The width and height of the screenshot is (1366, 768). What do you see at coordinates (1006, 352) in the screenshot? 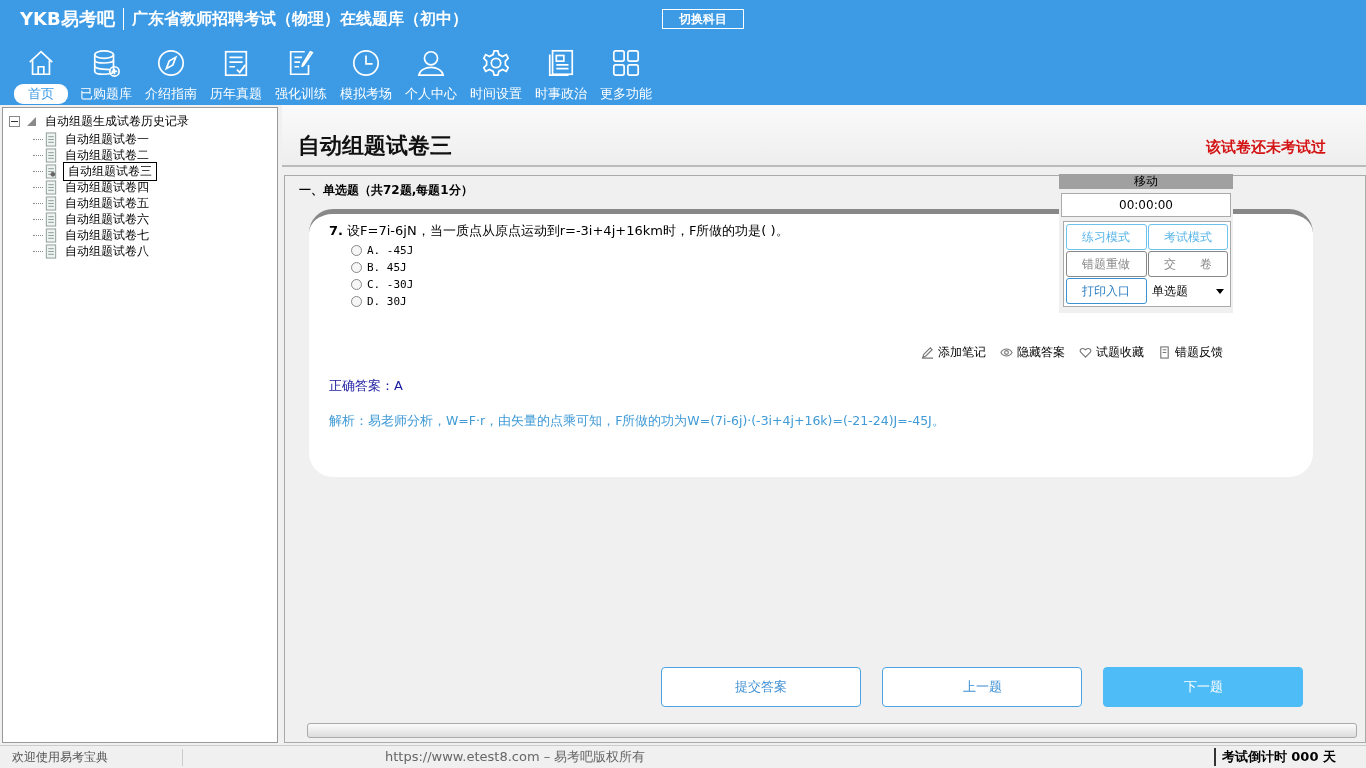
I see `eye-icon` at bounding box center [1006, 352].